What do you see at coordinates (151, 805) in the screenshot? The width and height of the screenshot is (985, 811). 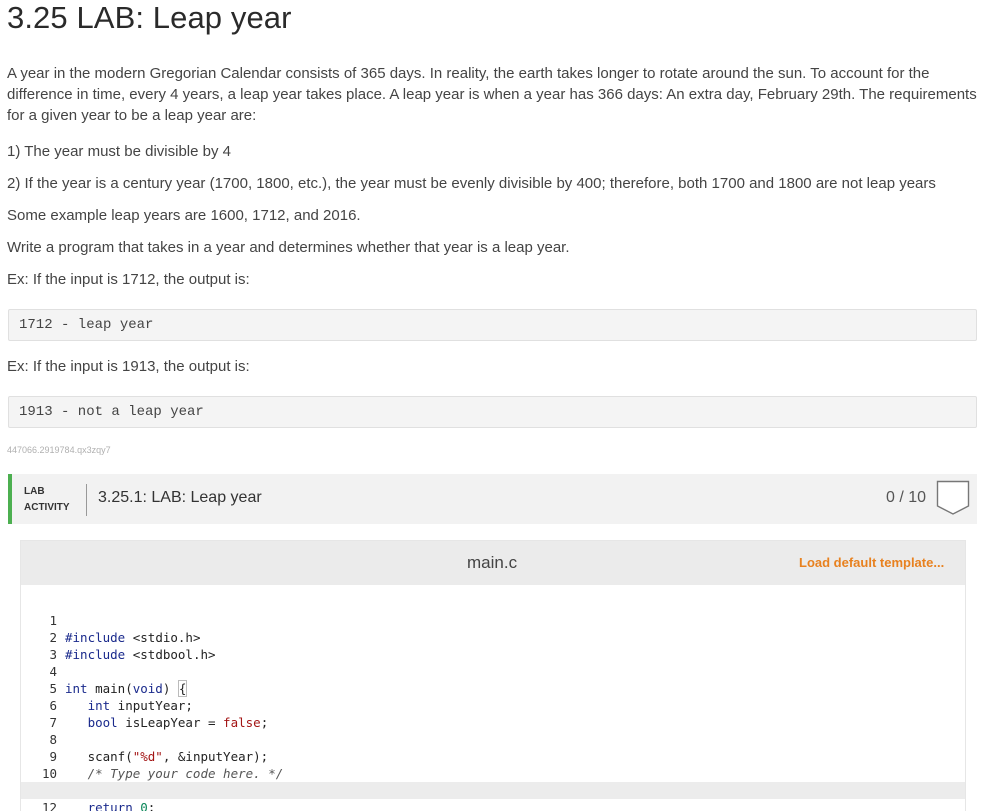 I see `code-token: ;` at bounding box center [151, 805].